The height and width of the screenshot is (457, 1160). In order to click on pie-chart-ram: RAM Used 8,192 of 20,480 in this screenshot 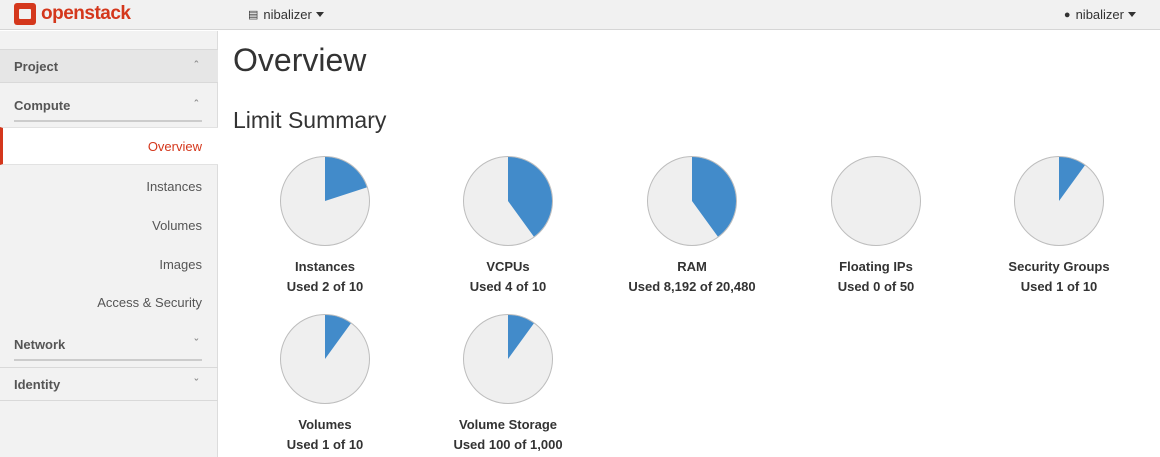, I will do `click(692, 224)`.